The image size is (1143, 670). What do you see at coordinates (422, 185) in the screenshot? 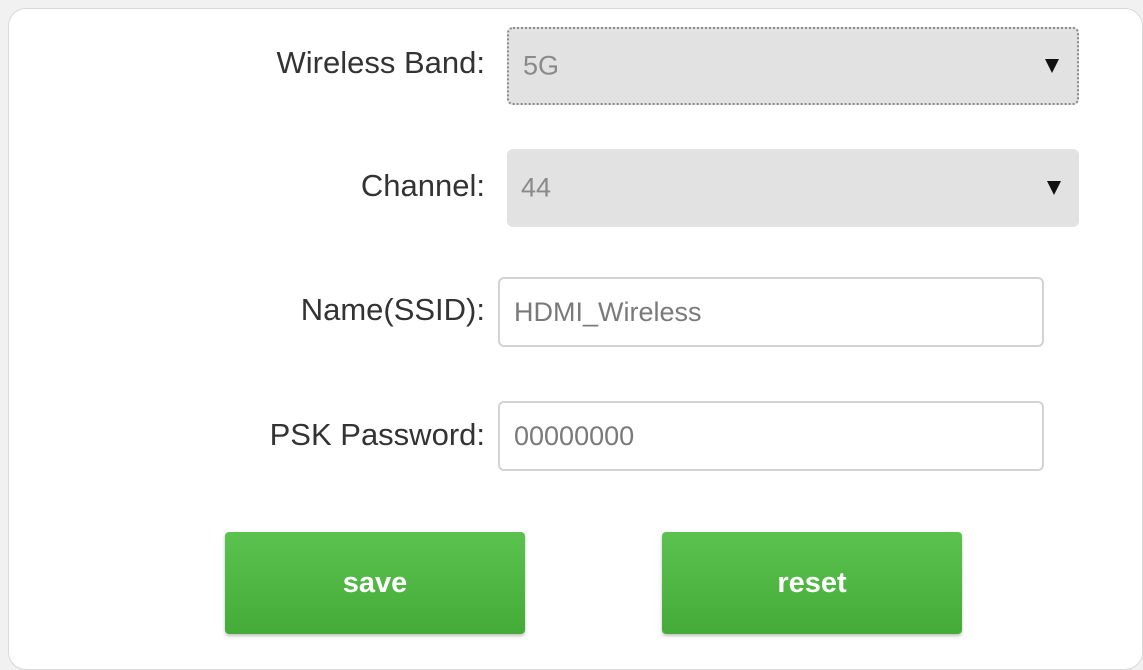
I see `channel-label: Channel:` at bounding box center [422, 185].